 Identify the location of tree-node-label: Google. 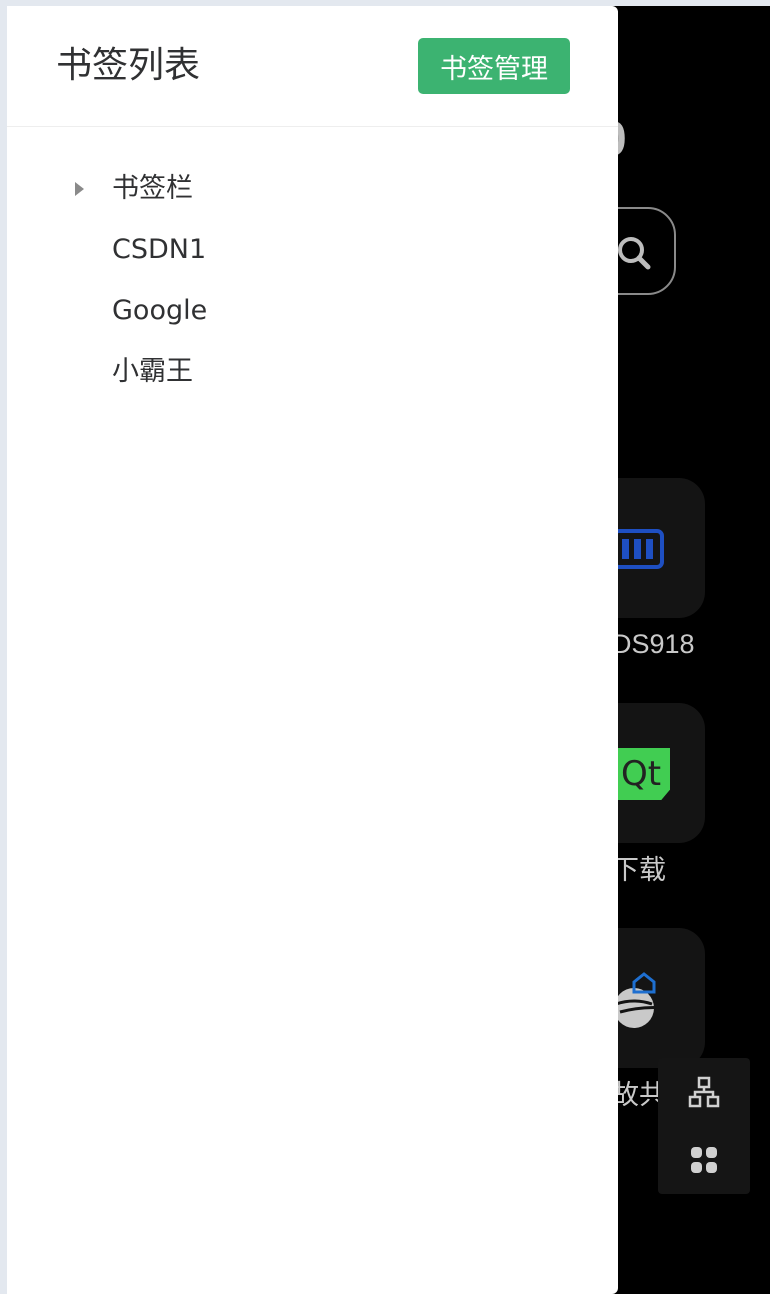
(160, 310).